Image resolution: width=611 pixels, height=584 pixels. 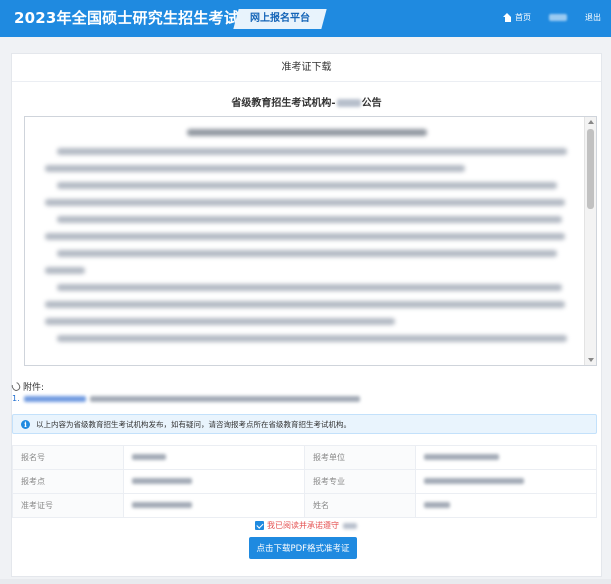 I want to click on notice-heading: 省级教育招生考试机构- 公告, so click(x=306, y=101).